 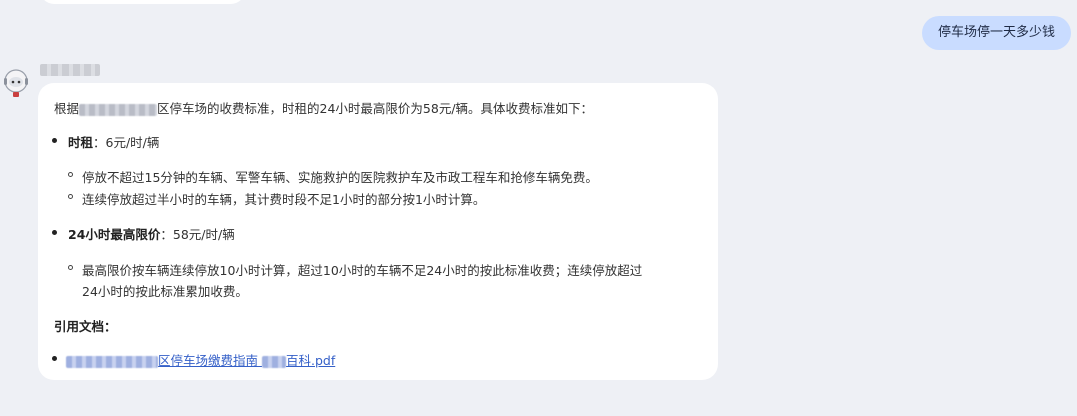 I want to click on list-item: 连续停放超过半小时的车辆，其计费时段不足1小时的部分按1小时计算。, so click(x=284, y=199).